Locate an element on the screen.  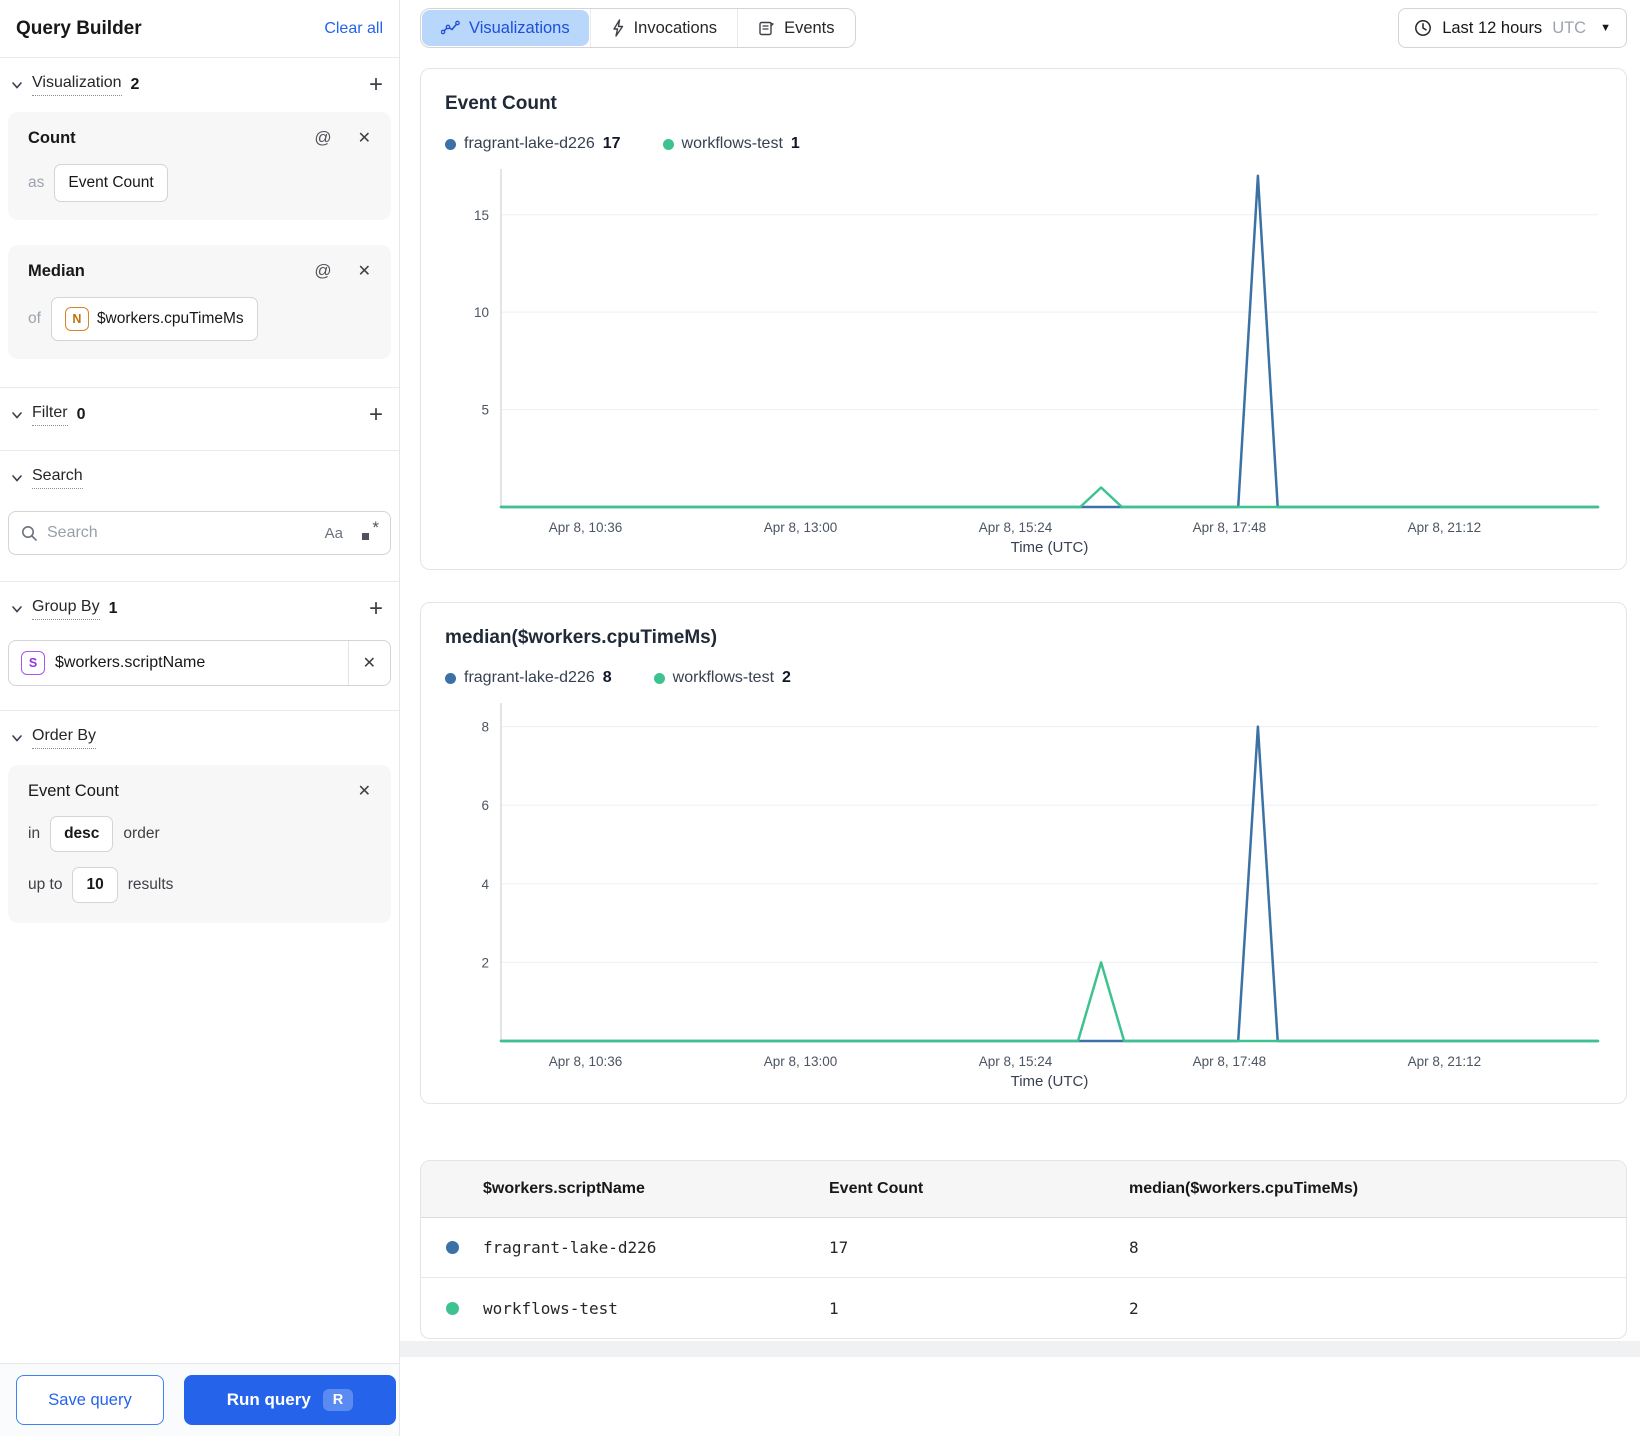
sidebar-header: Query Builder Clear all is located at coordinates (199, 29).